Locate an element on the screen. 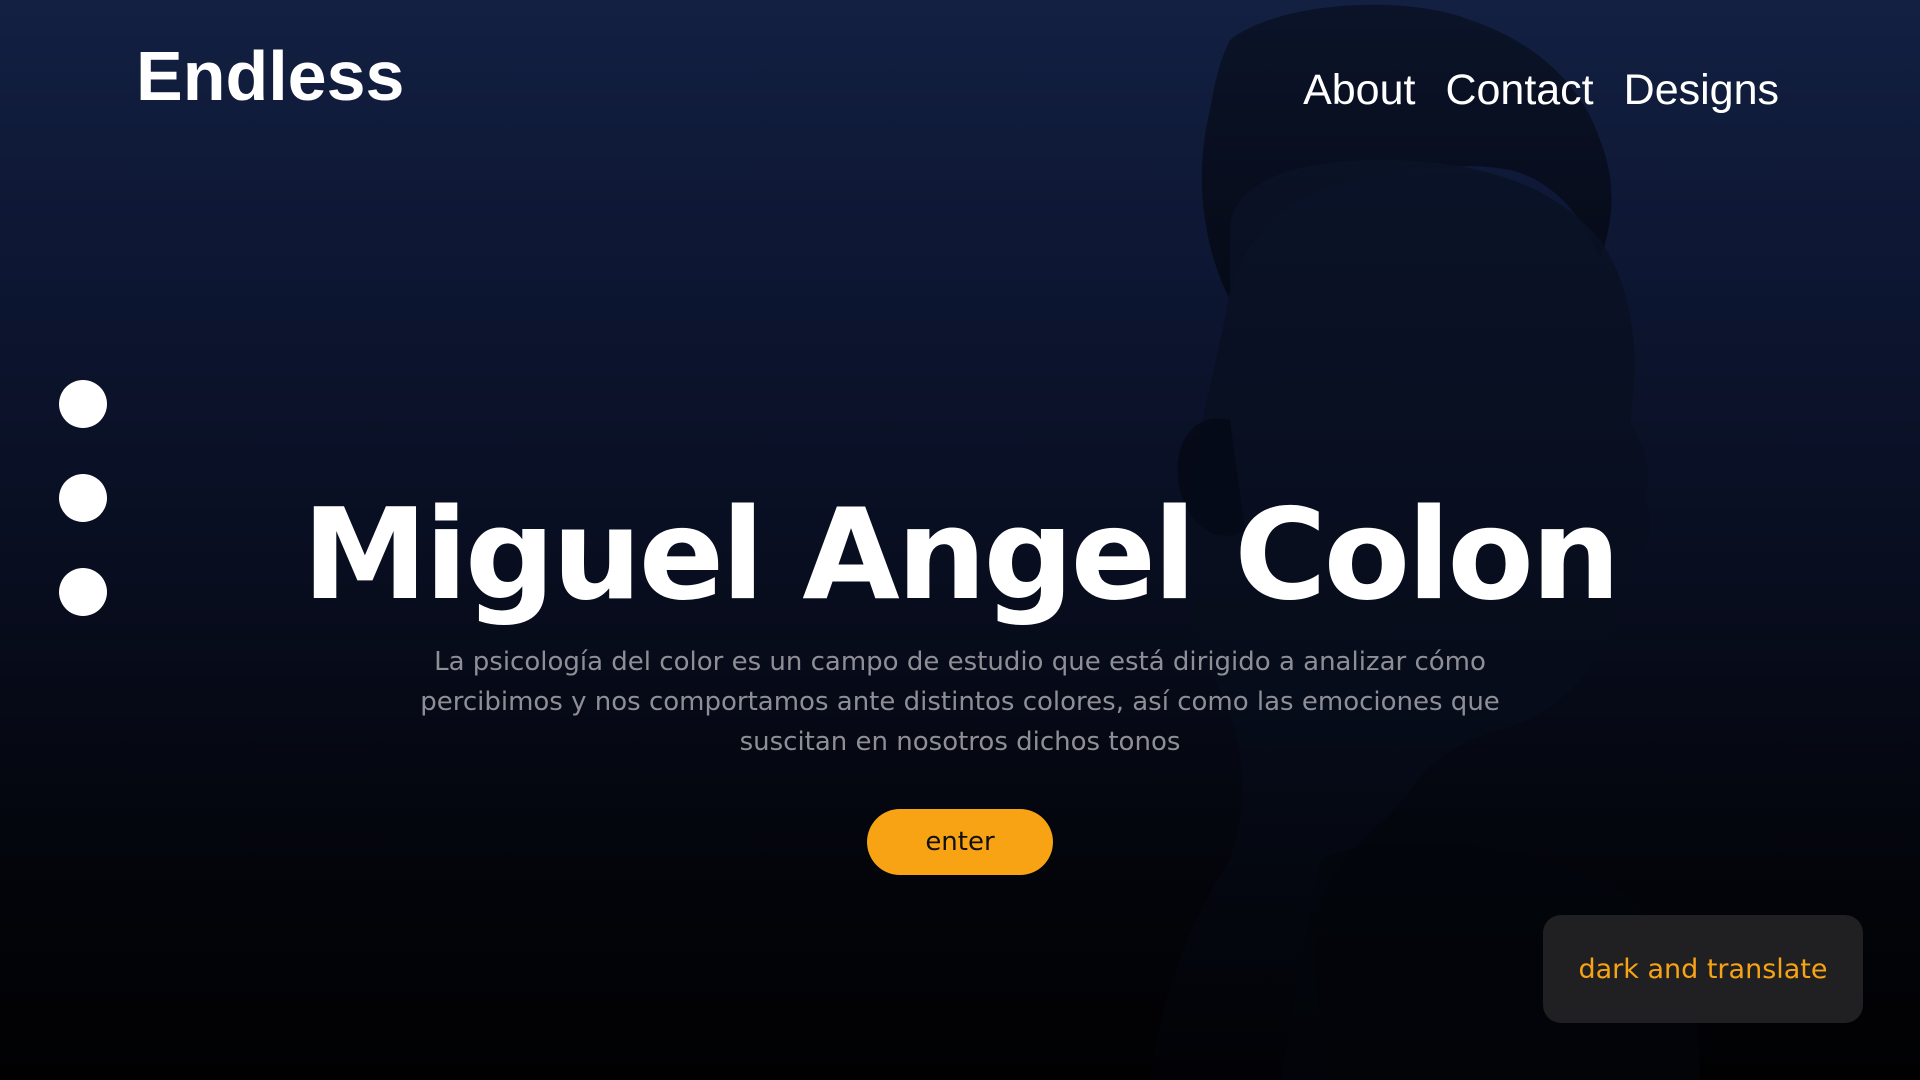  theme-toggle-card: dark and translate is located at coordinates (1703, 969).